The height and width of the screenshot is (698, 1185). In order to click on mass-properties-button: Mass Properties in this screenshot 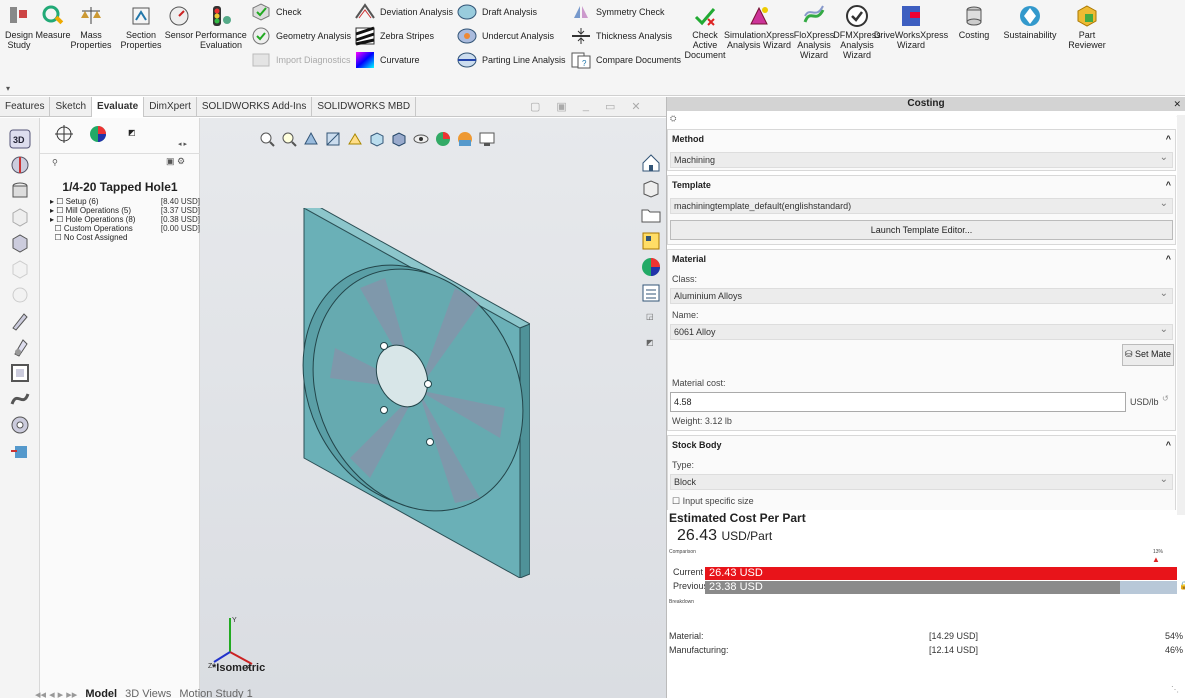, I will do `click(91, 27)`.